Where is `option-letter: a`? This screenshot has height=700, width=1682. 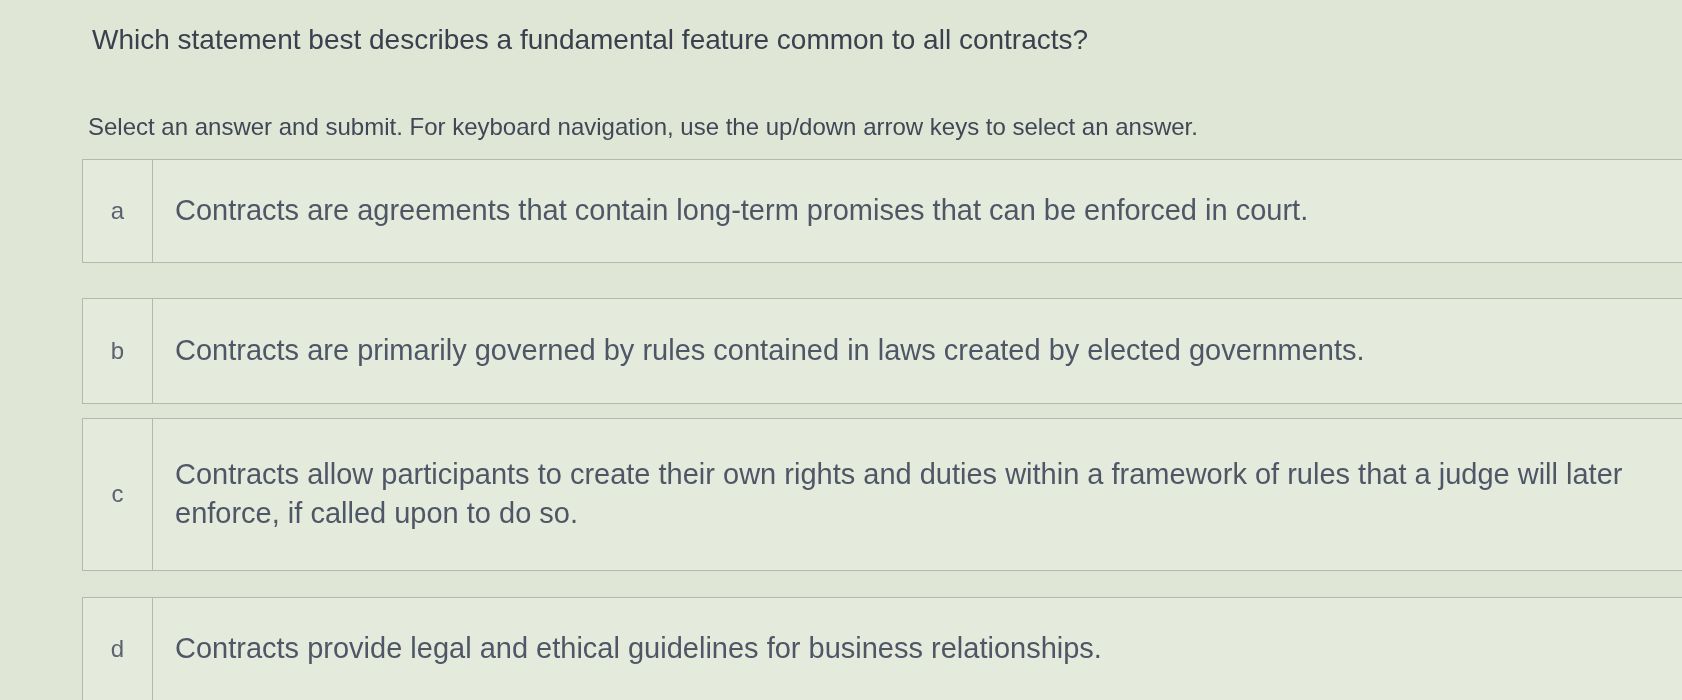 option-letter: a is located at coordinates (117, 210).